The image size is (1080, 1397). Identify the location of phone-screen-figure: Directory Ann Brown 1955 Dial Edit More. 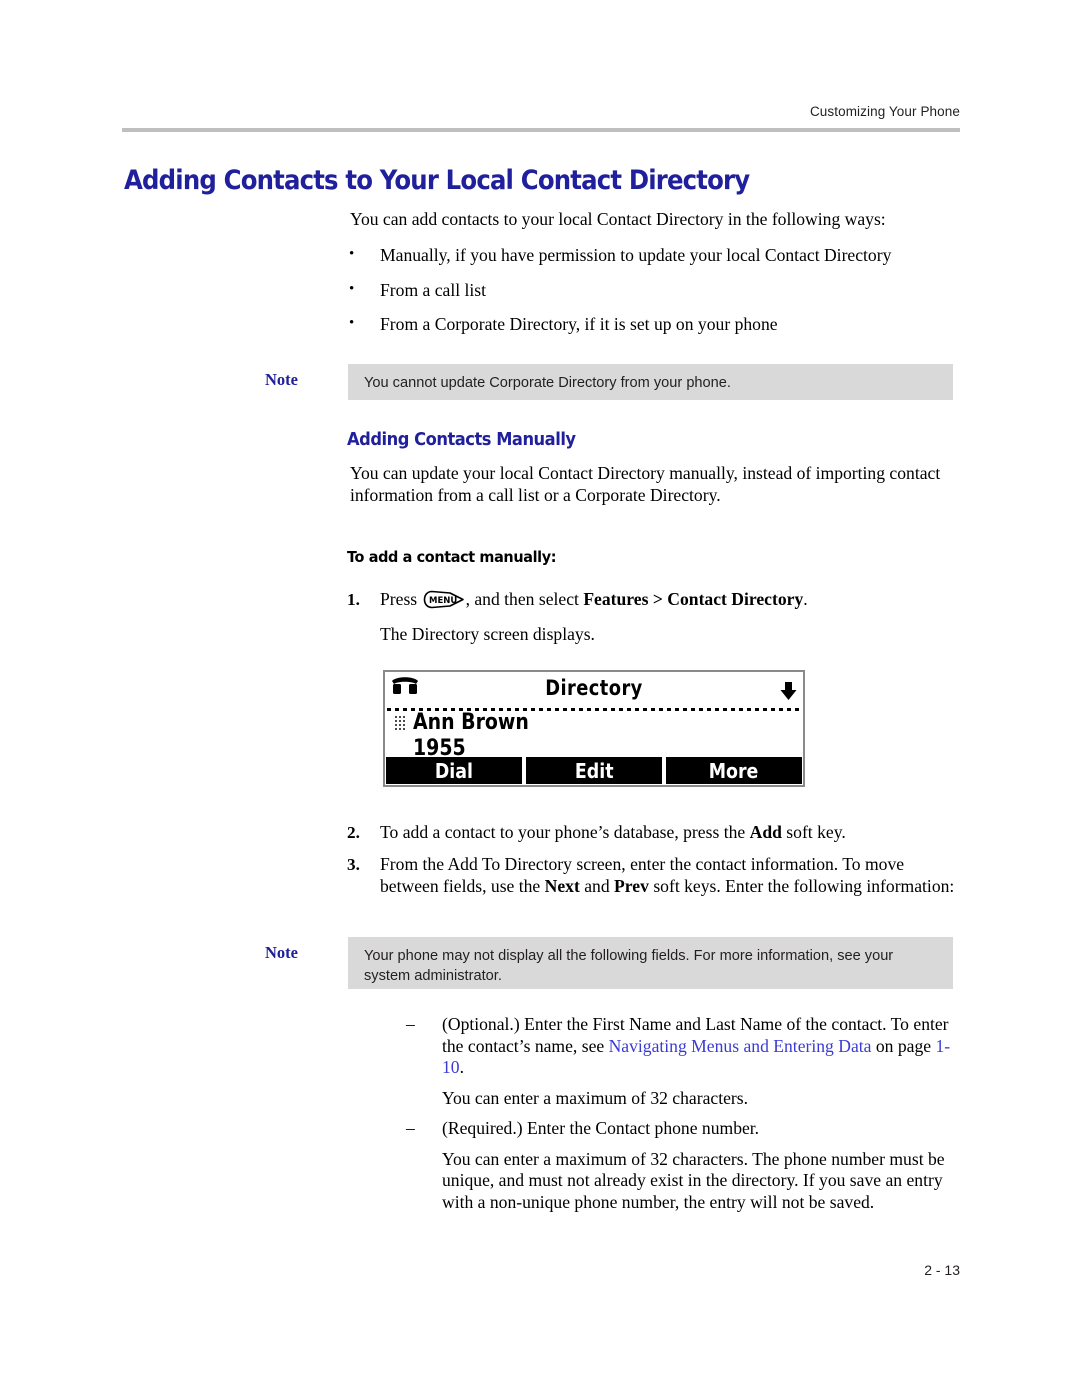
(594, 728).